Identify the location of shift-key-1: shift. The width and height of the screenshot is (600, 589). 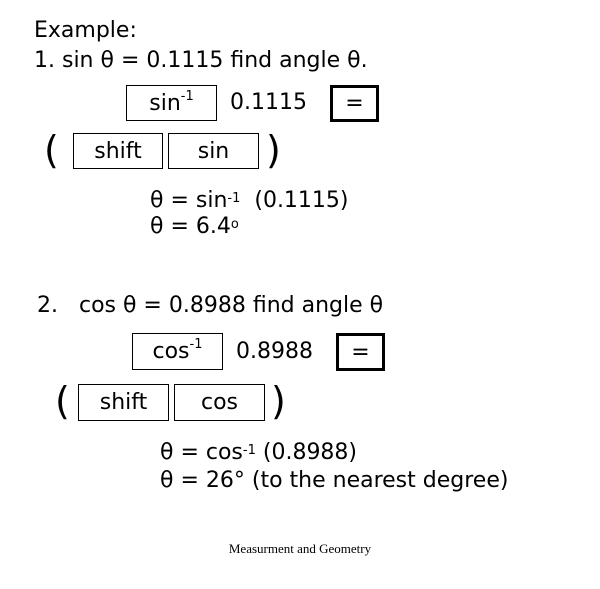
(118, 151).